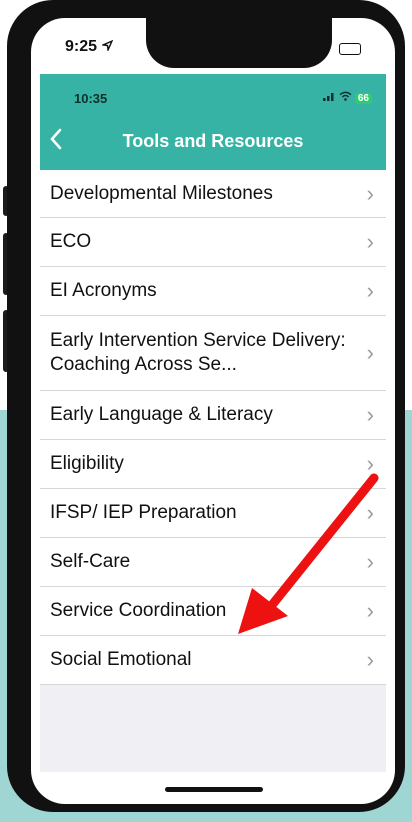  What do you see at coordinates (308, 553) in the screenshot?
I see `red-arrow-annotation` at bounding box center [308, 553].